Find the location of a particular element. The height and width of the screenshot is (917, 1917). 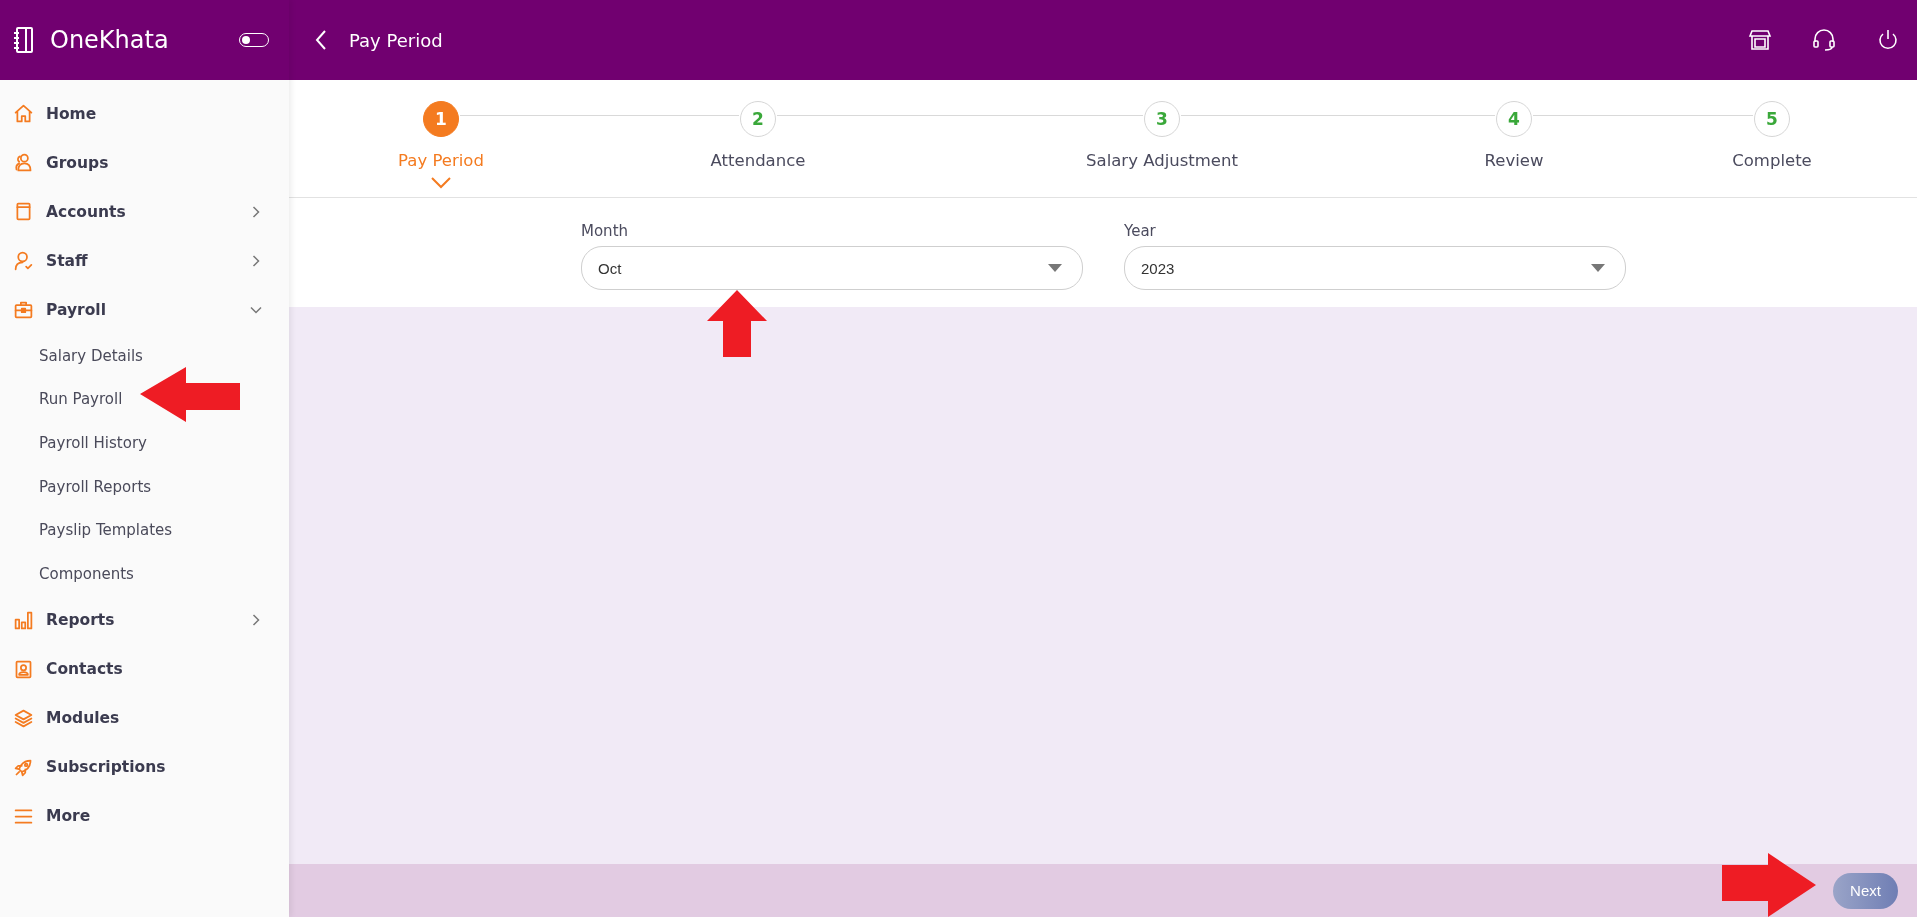

field-label: Month is located at coordinates (605, 231).